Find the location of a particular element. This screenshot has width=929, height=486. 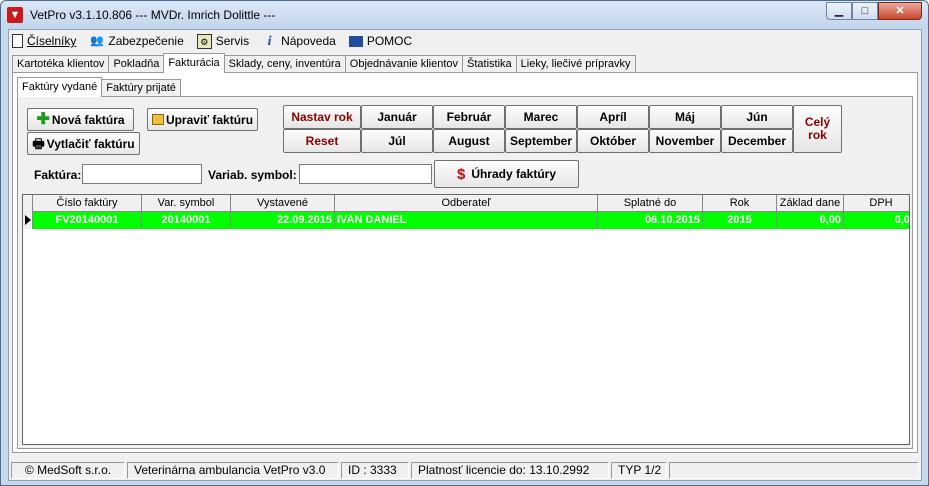

month-jul-button: Júl is located at coordinates (397, 141).